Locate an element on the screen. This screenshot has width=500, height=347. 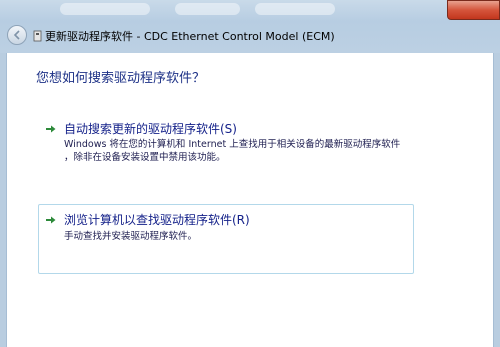
back-button is located at coordinates (17, 35).